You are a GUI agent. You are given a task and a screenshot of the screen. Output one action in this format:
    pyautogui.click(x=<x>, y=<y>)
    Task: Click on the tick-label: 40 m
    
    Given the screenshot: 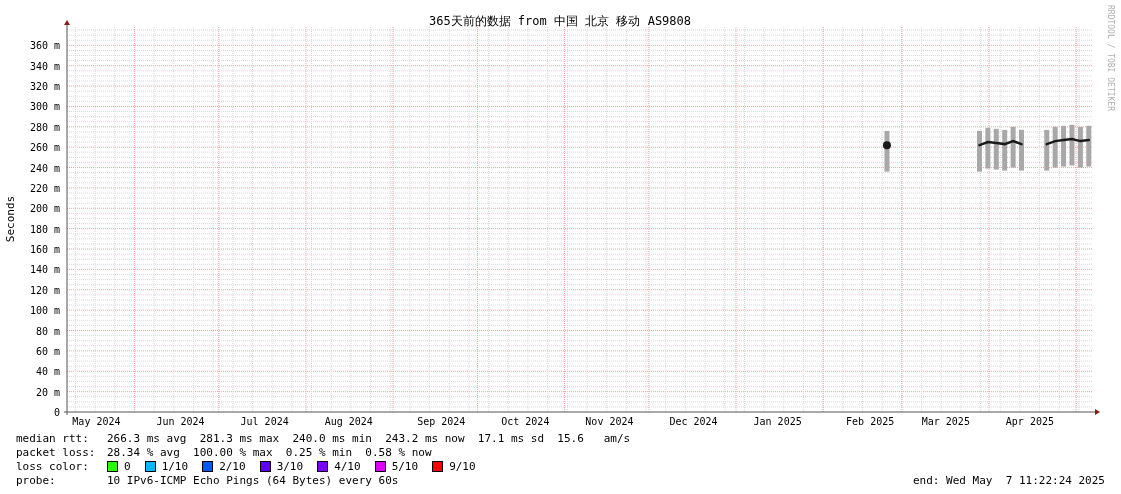 What is the action you would take?
    pyautogui.click(x=47, y=372)
    